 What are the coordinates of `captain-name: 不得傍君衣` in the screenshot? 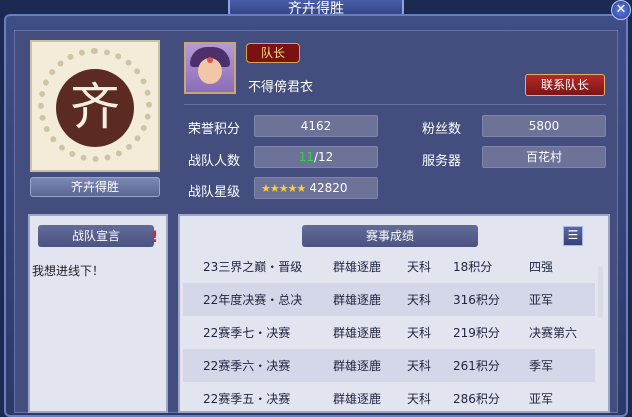 It's located at (281, 87).